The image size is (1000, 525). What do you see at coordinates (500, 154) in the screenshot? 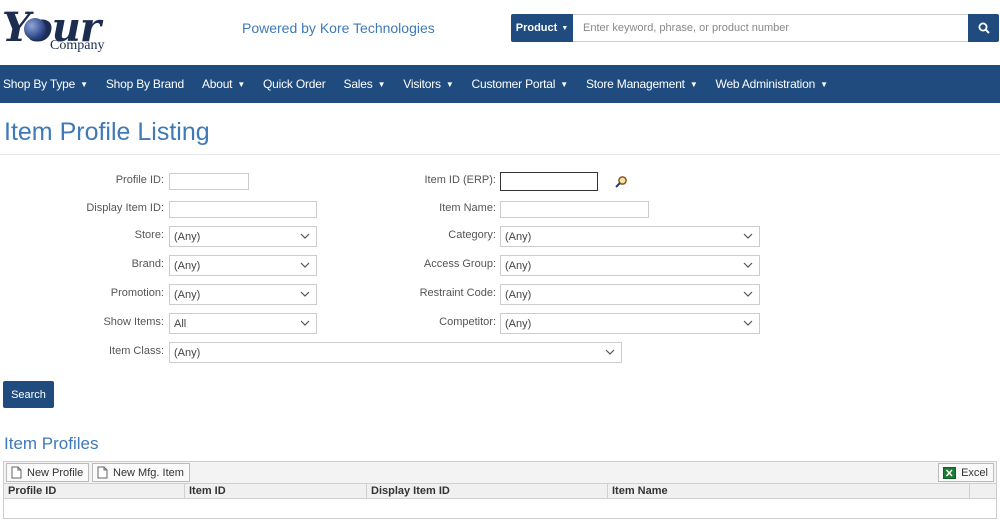
I see `title-divider` at bounding box center [500, 154].